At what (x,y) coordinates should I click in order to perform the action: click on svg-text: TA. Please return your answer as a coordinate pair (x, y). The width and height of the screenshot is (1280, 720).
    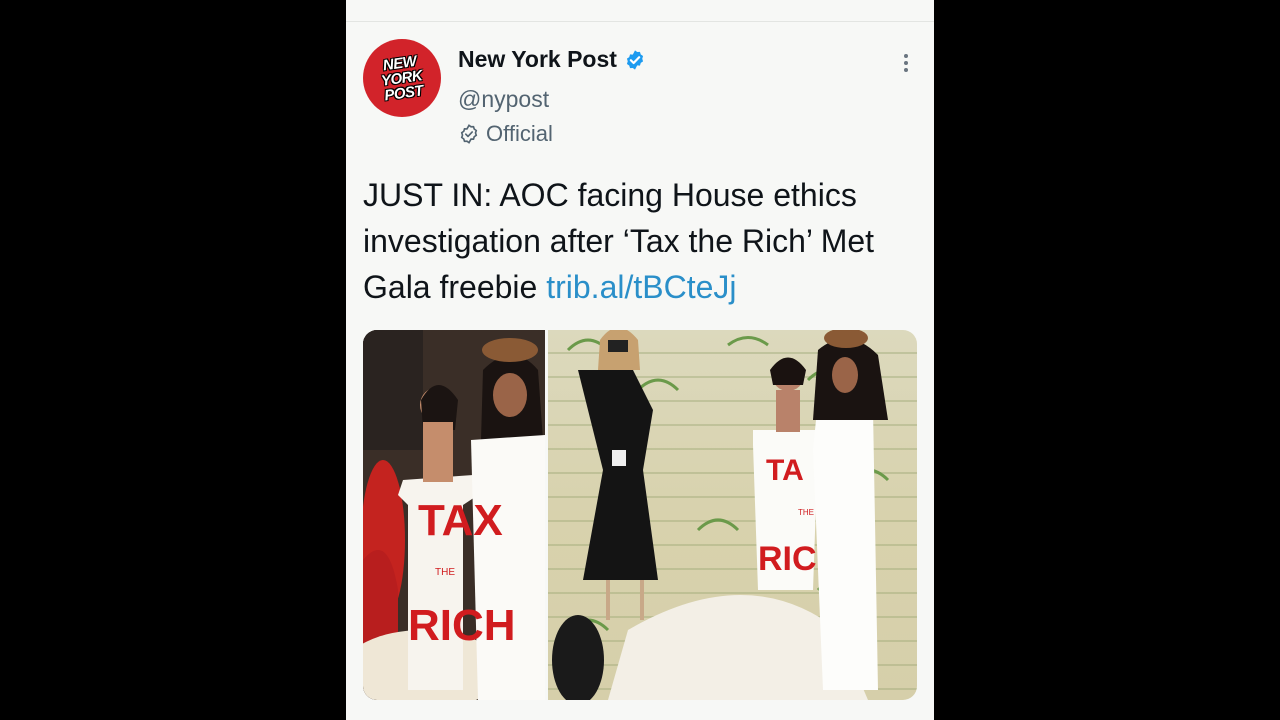
    Looking at the image, I should click on (785, 470).